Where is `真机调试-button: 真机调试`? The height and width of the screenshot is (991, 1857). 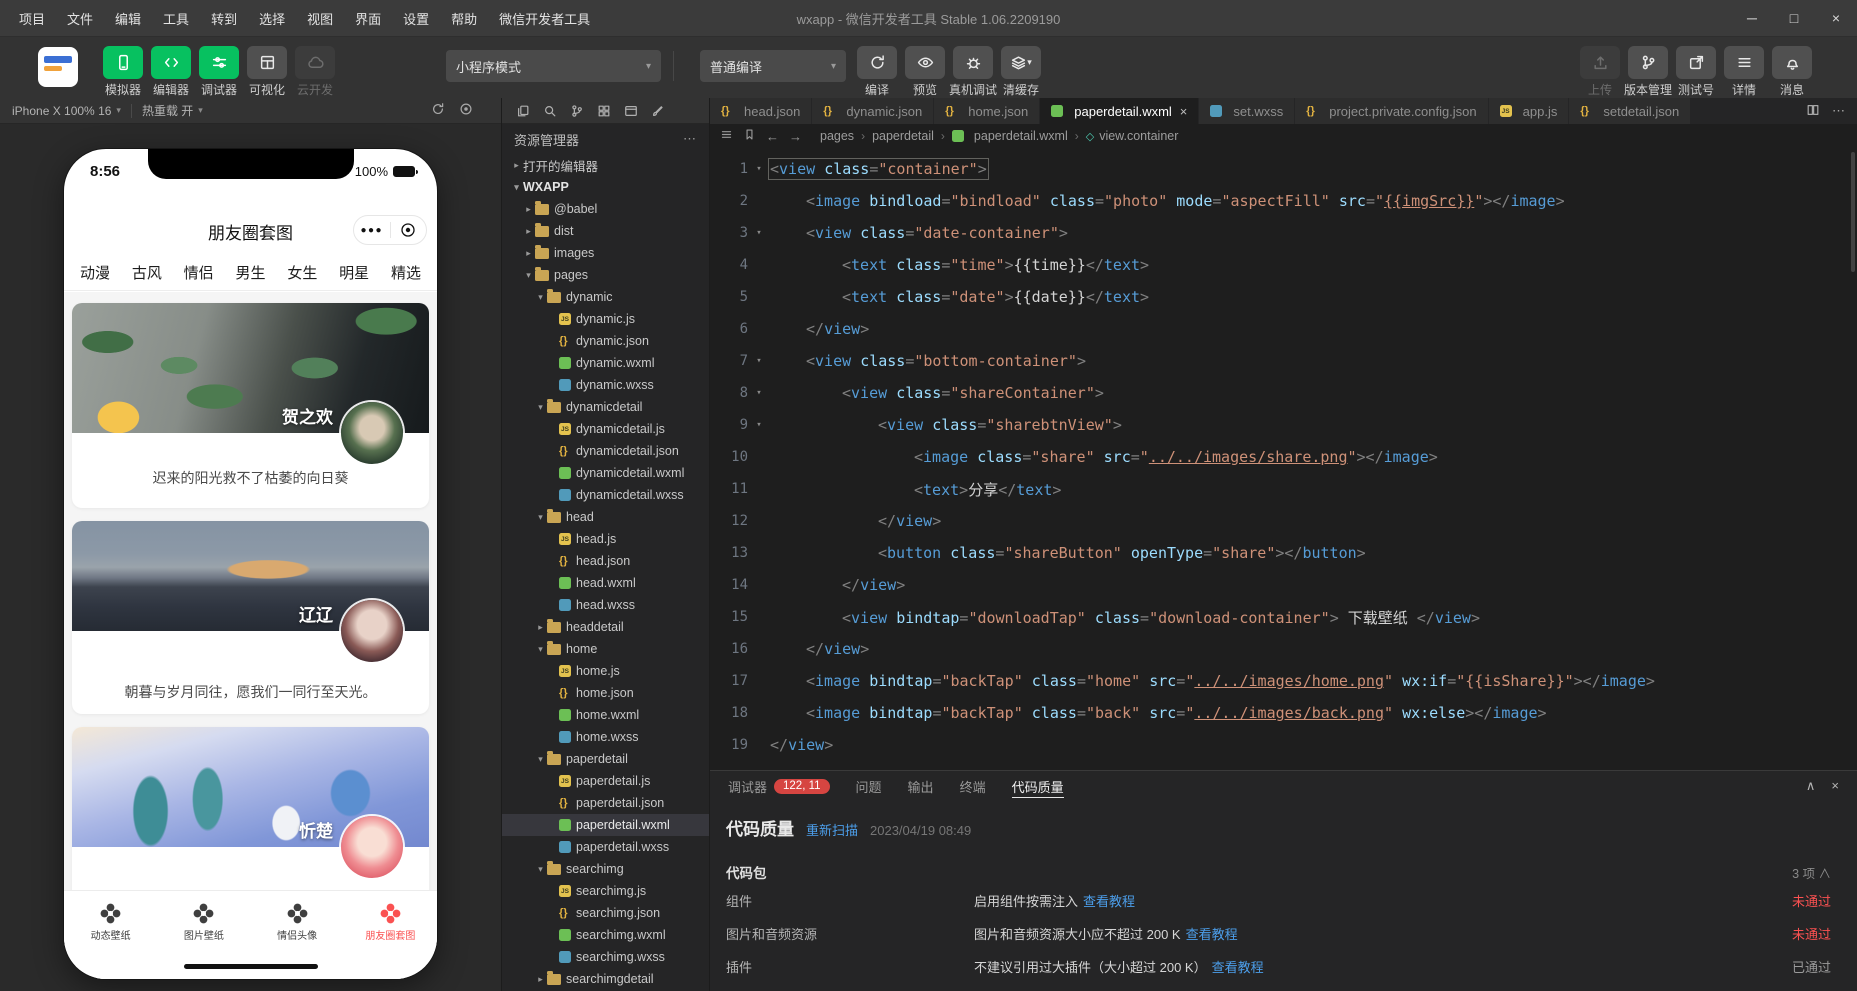 真机调试-button: 真机调试 is located at coordinates (973, 67).